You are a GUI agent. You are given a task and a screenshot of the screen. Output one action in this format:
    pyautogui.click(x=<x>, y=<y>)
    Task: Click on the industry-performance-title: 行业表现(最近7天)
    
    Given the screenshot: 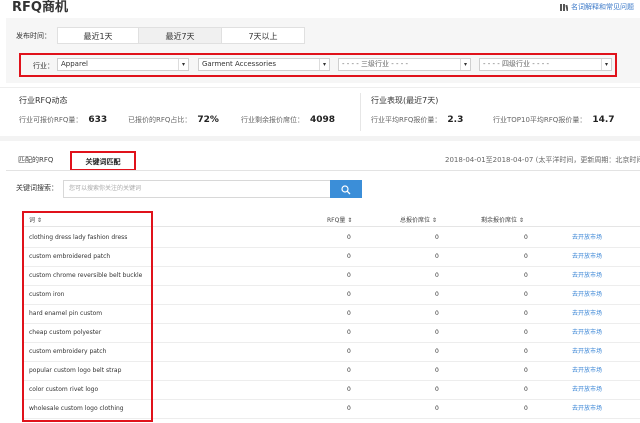 What is the action you would take?
    pyautogui.click(x=405, y=100)
    